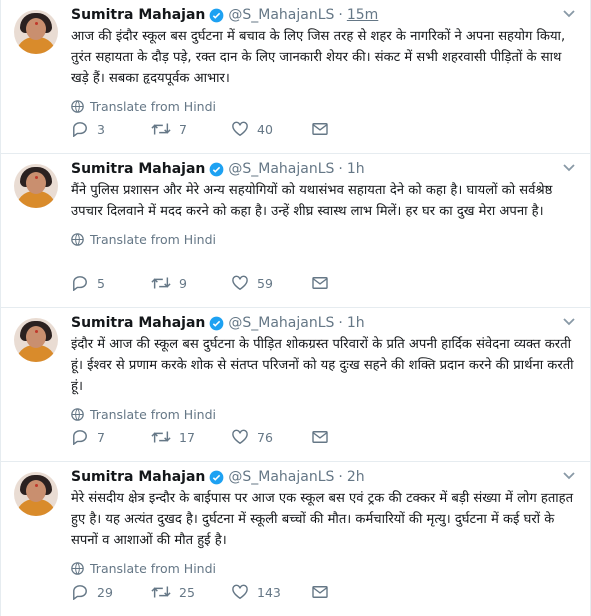 This screenshot has height=616, width=591. Describe the element at coordinates (187, 437) in the screenshot. I see `retweet-count: 17` at that location.